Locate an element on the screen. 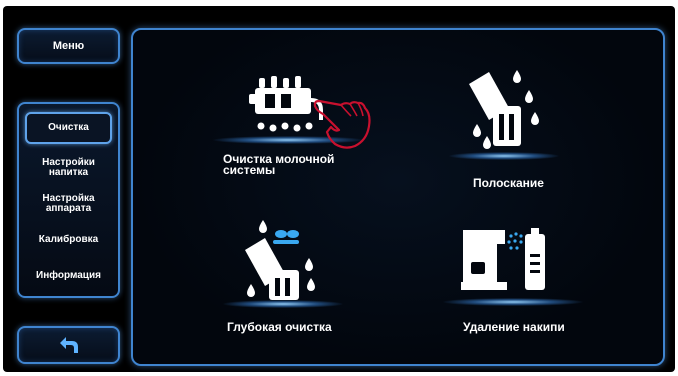 The width and height of the screenshot is (678, 376). sidebar-item-label: Настройка аппарата is located at coordinates (68, 203).